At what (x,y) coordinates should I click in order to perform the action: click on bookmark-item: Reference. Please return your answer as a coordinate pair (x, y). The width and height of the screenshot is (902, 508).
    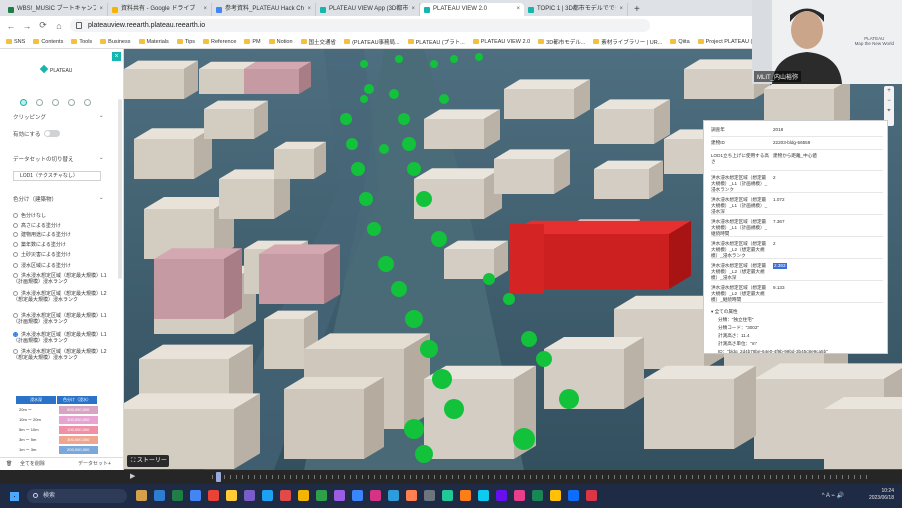
    Looking at the image, I should click on (219, 42).